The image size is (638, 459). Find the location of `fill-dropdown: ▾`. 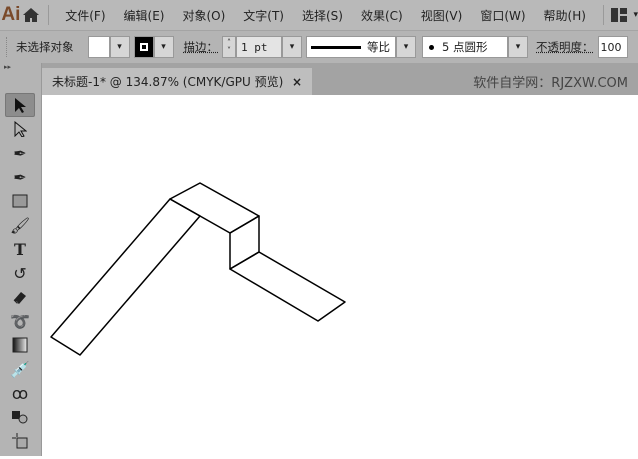

fill-dropdown: ▾ is located at coordinates (119, 47).